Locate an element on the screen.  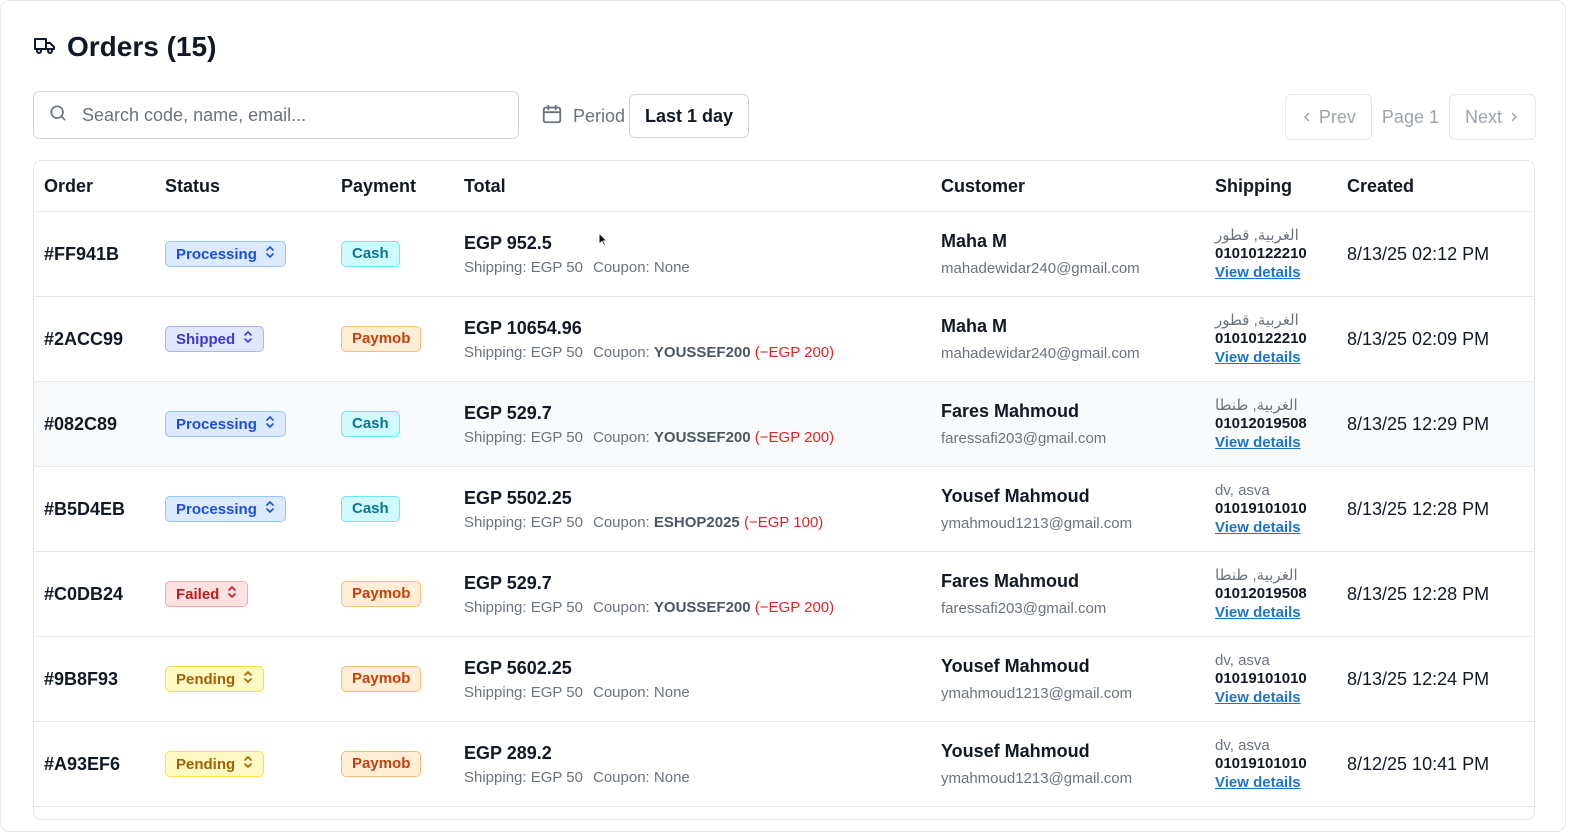
shipping-phone: 01010122210 is located at coordinates (1261, 338).